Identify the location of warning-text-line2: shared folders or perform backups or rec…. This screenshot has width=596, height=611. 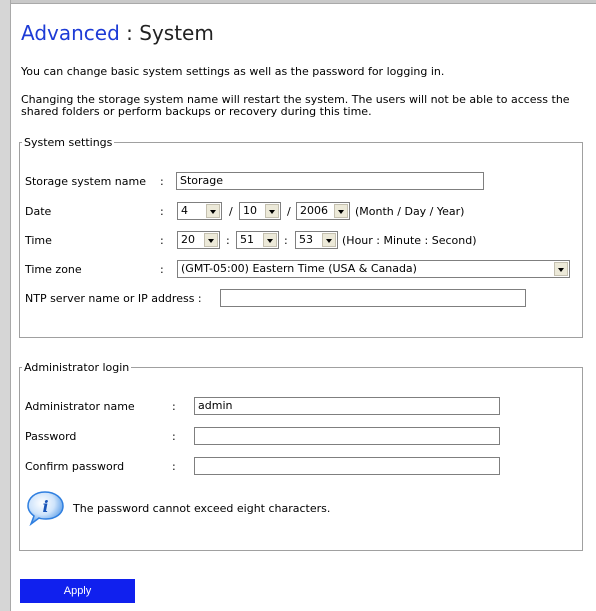
(196, 111).